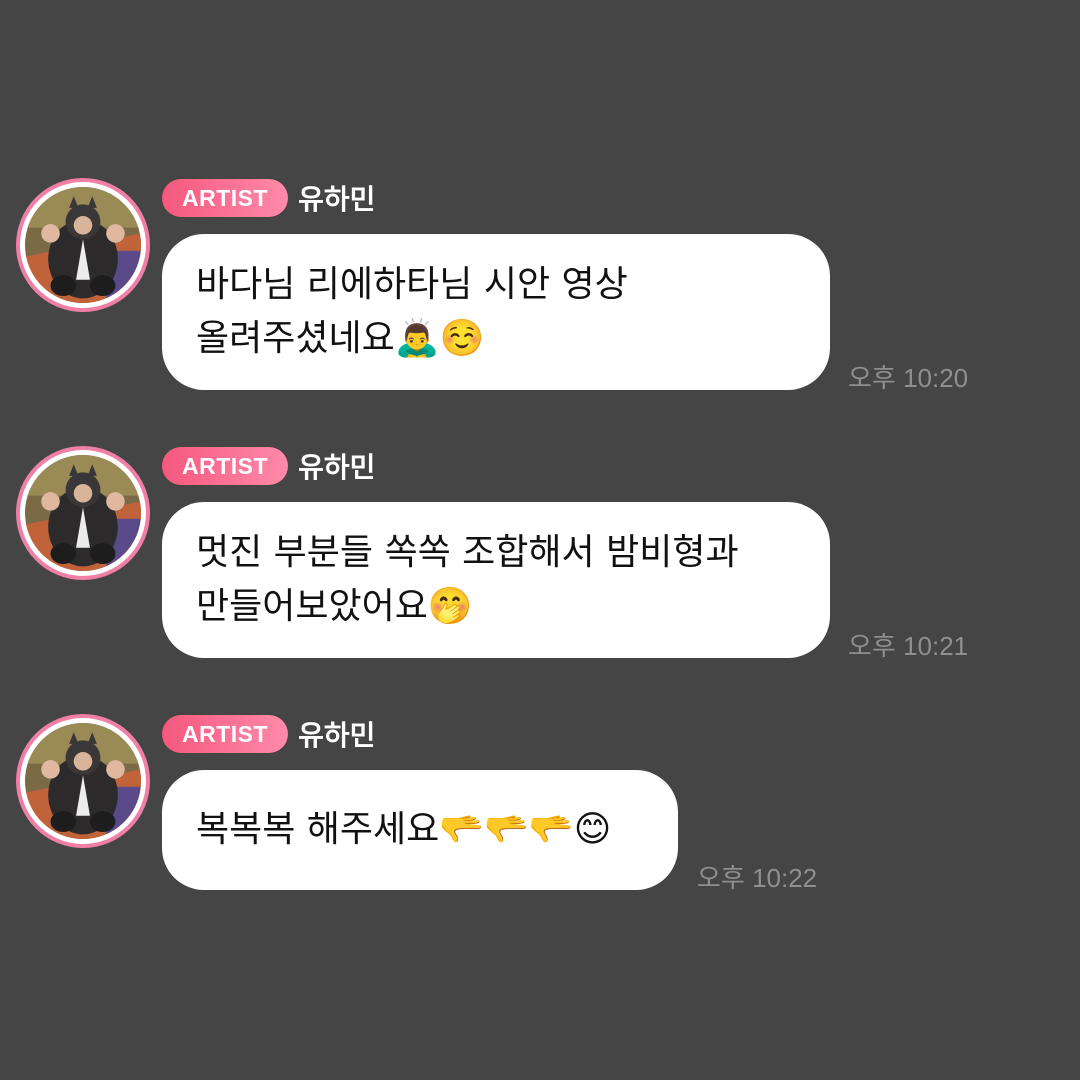 The height and width of the screenshot is (1080, 1080). Describe the element at coordinates (757, 878) in the screenshot. I see `timestamp: 오후 10:22` at that location.